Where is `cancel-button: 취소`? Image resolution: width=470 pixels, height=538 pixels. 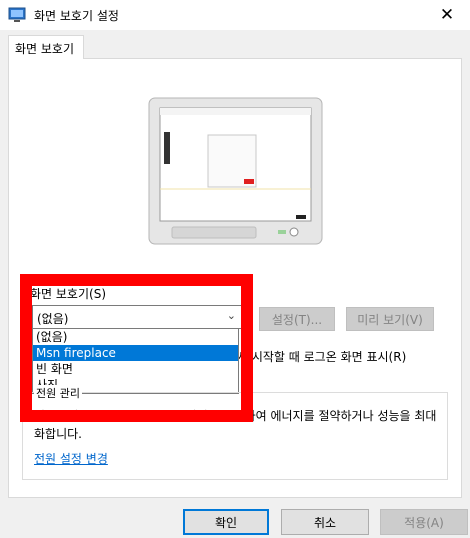 cancel-button: 취소 is located at coordinates (325, 522).